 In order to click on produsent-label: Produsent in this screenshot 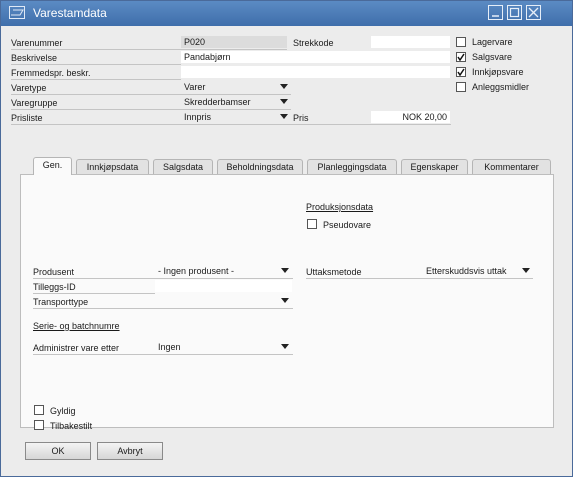, I will do `click(54, 272)`.